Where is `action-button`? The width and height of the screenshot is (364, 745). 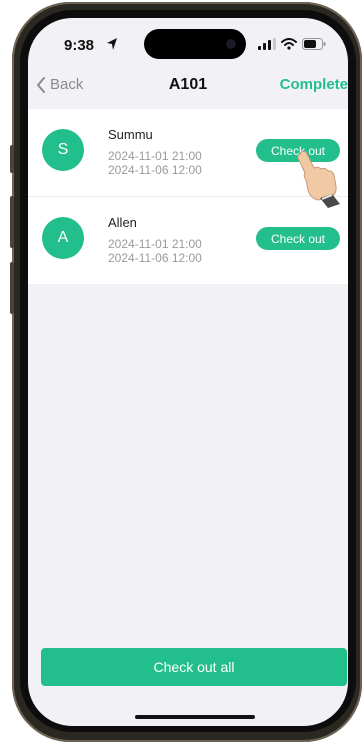
action-button is located at coordinates (12, 159).